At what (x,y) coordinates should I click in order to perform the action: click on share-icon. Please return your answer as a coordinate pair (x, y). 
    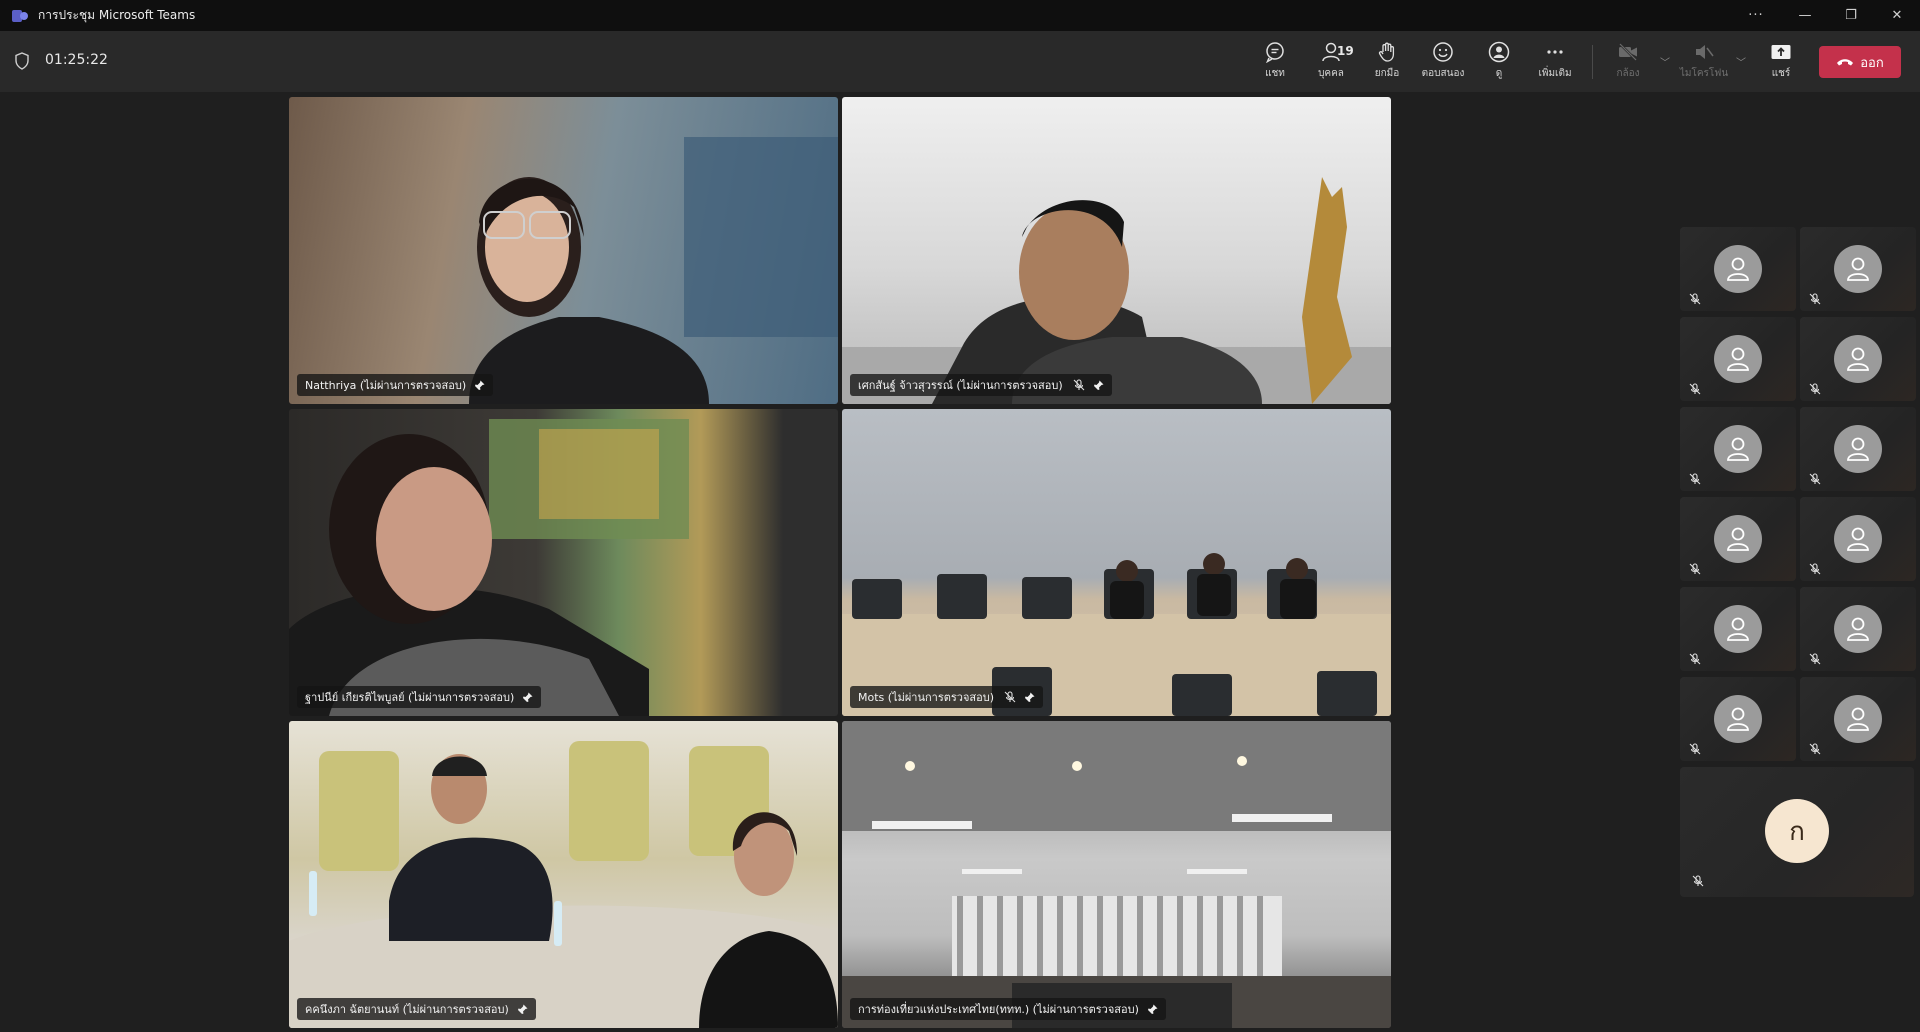
    Looking at the image, I should click on (1781, 52).